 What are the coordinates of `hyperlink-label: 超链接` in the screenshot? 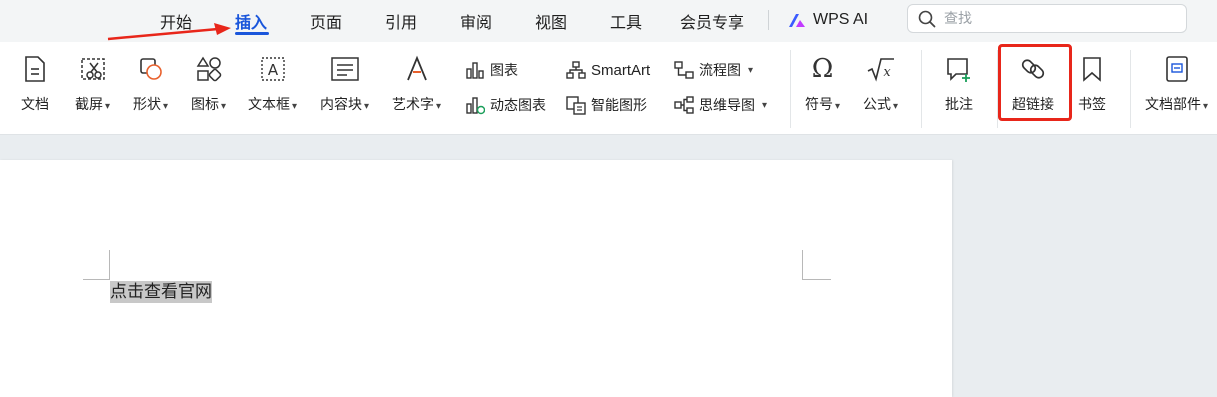 It's located at (1033, 105).